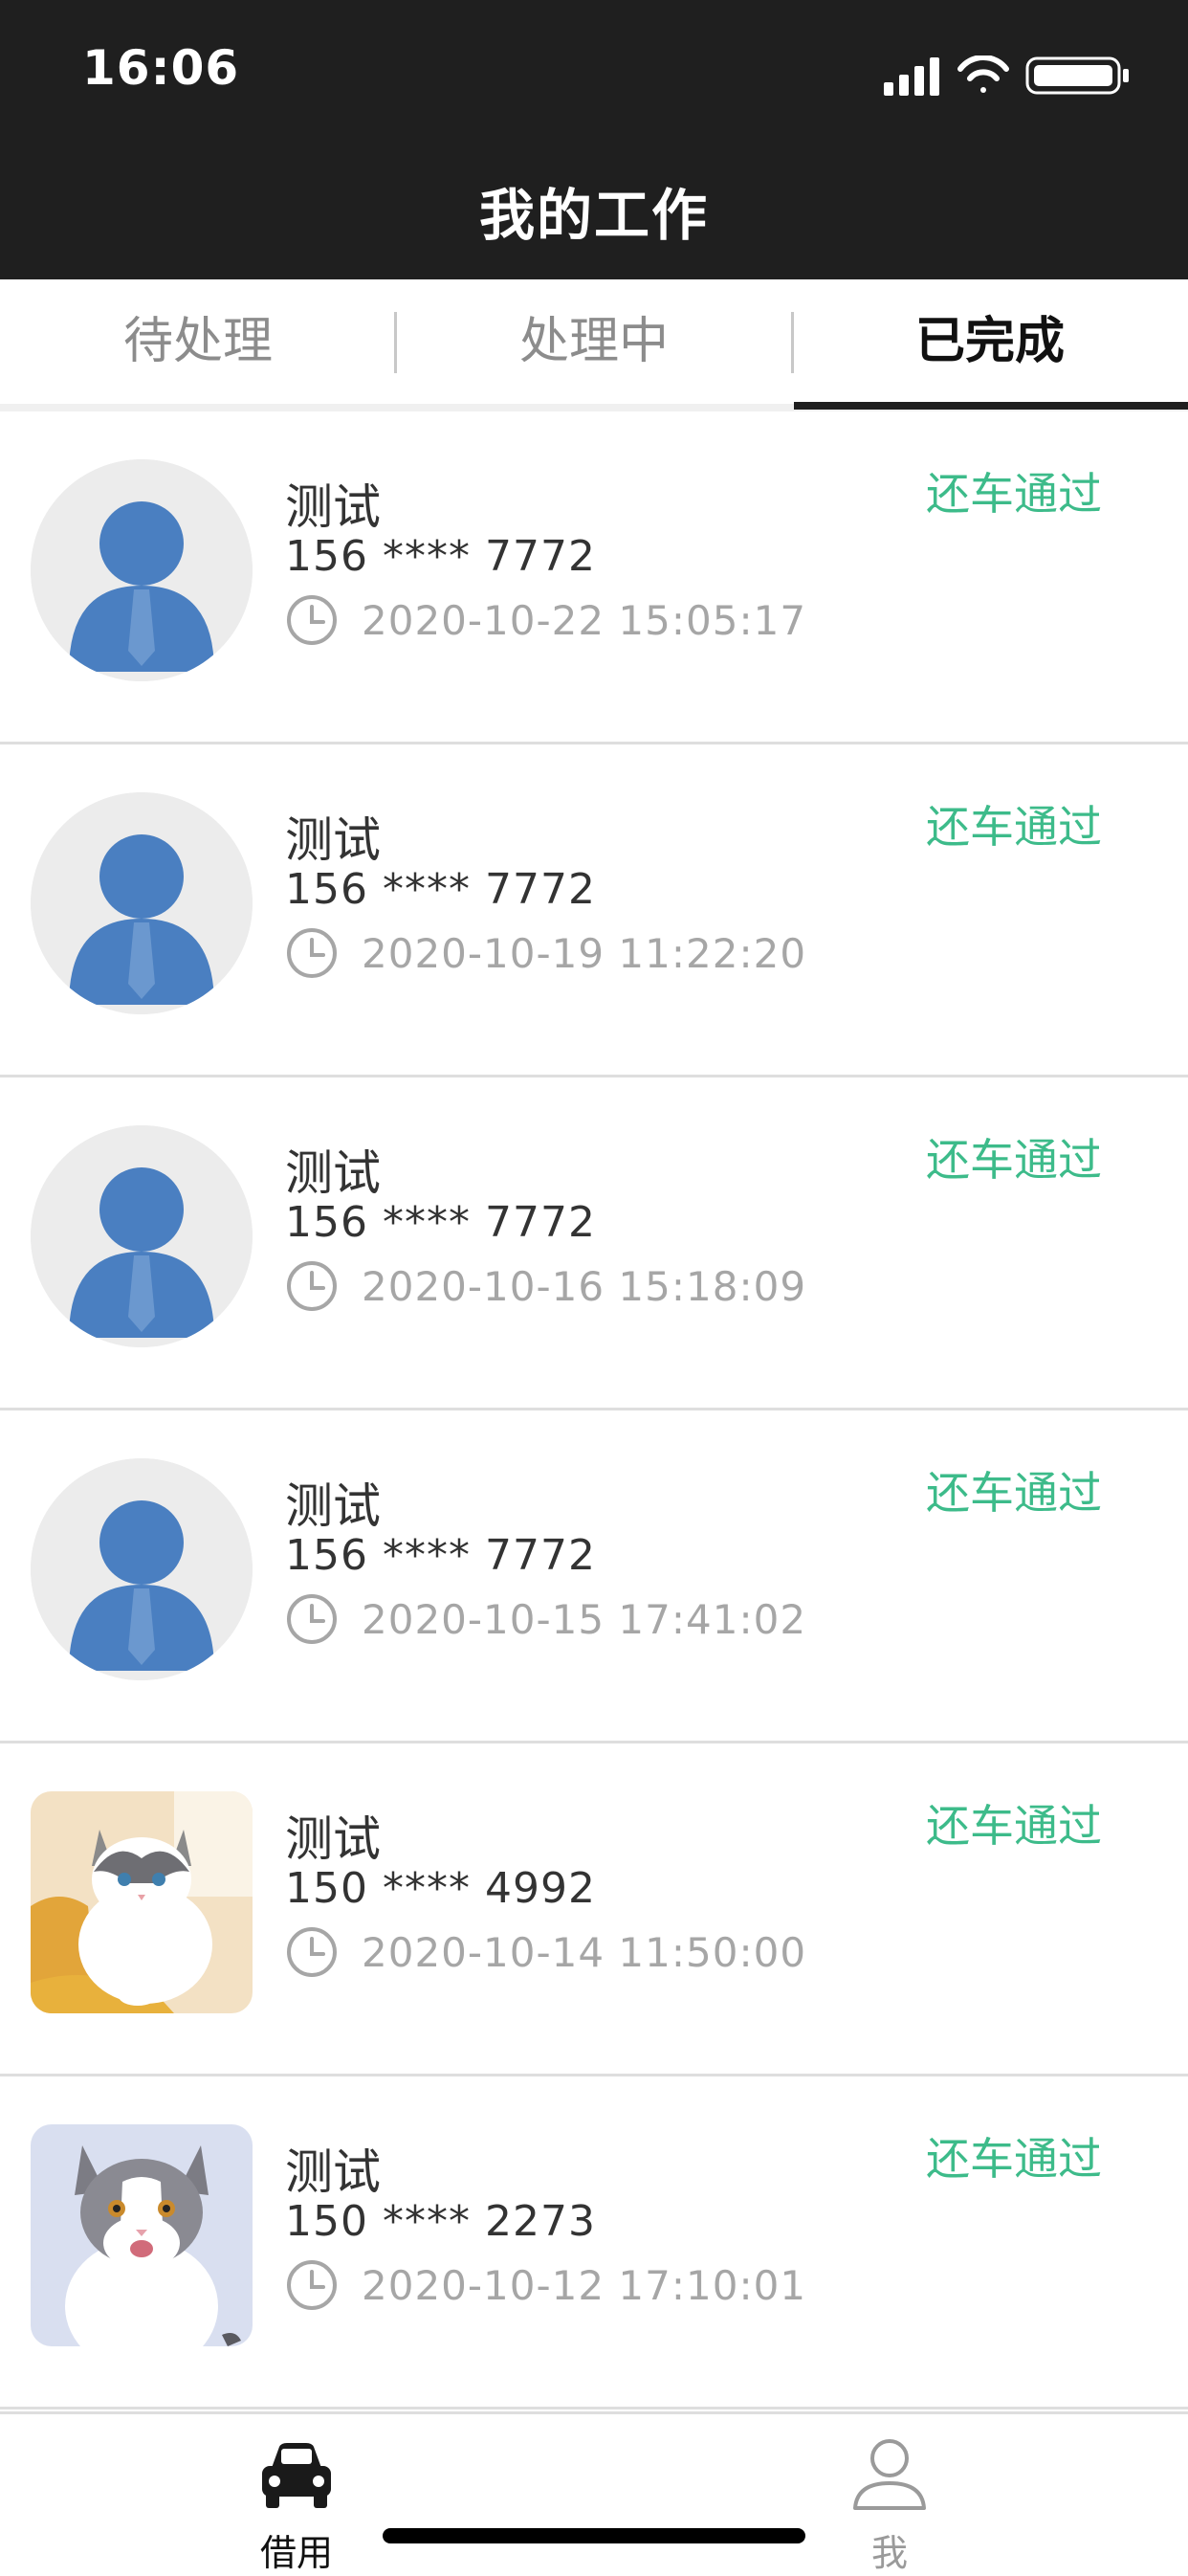 Image resolution: width=1188 pixels, height=2576 pixels. Describe the element at coordinates (584, 1619) in the screenshot. I see `timestamp: 2020-10-15 17:41:02` at that location.